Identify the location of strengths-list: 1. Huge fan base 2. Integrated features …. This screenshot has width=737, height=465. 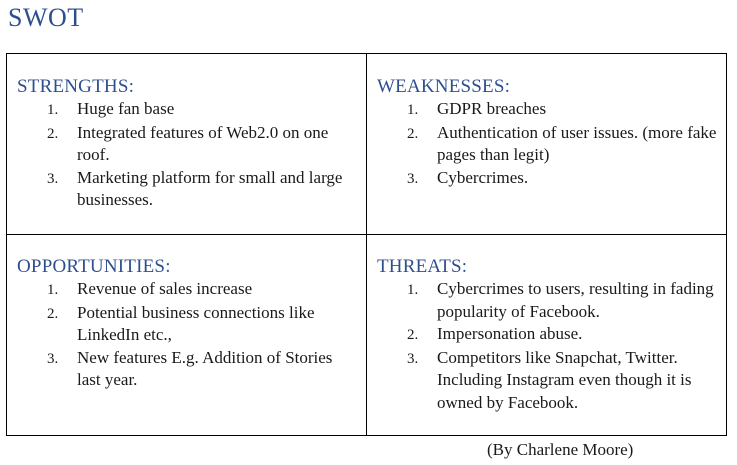
(187, 155).